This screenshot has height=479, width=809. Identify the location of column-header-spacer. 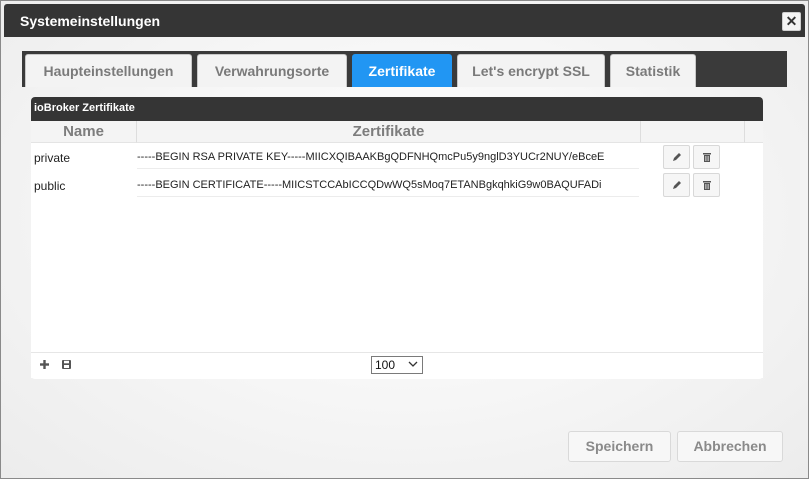
(754, 132).